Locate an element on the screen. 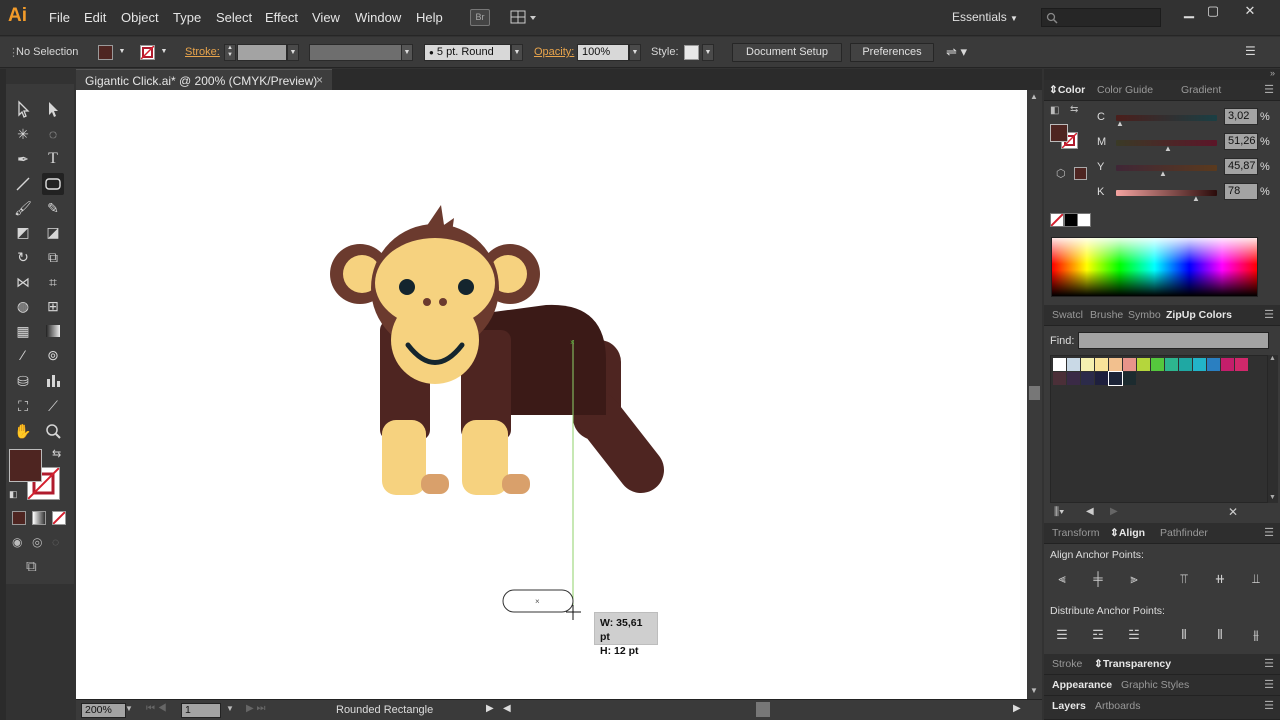  tab-artboards: Artboards is located at coordinates (1118, 706).